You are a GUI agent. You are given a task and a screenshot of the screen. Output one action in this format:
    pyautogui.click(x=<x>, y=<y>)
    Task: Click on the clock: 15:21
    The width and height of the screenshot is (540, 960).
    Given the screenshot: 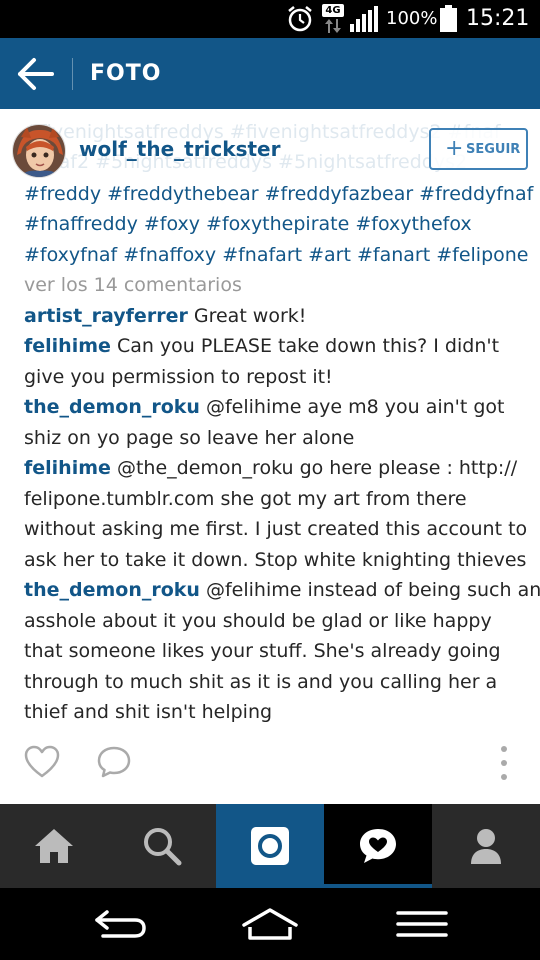 What is the action you would take?
    pyautogui.click(x=498, y=18)
    